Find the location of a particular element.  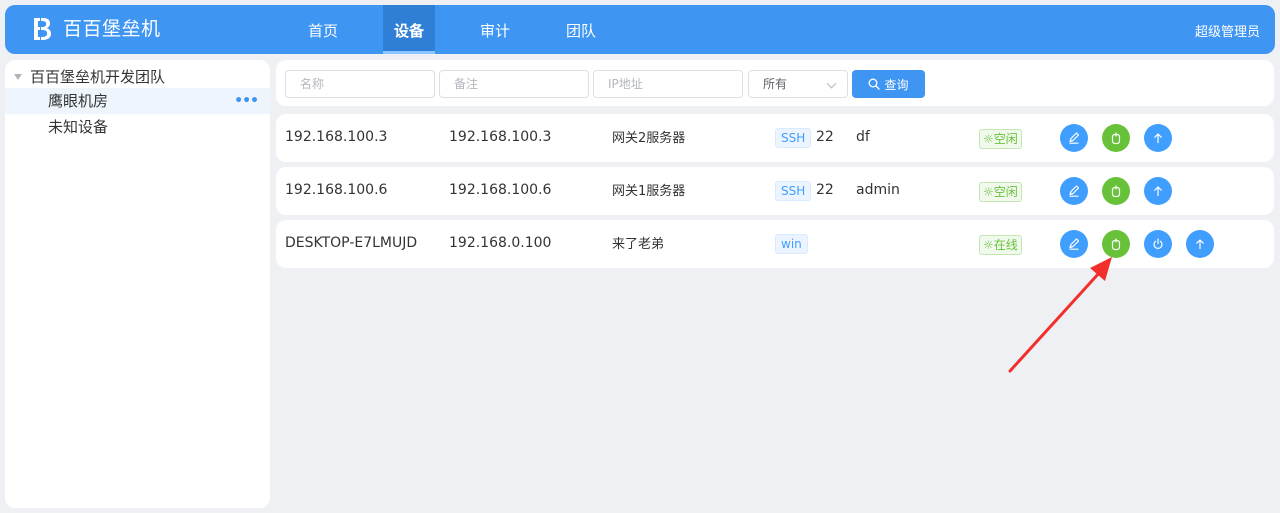

power-button is located at coordinates (1158, 244).